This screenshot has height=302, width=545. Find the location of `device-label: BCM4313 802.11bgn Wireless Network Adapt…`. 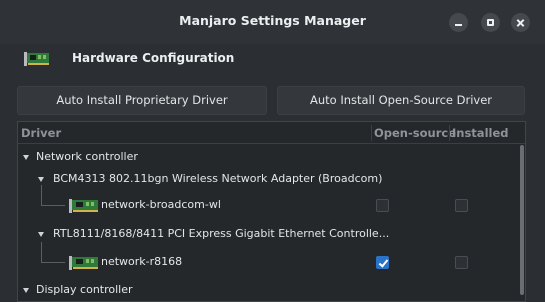

device-label: BCM4313 802.11bgn Wireless Network Adapt… is located at coordinates (218, 178).